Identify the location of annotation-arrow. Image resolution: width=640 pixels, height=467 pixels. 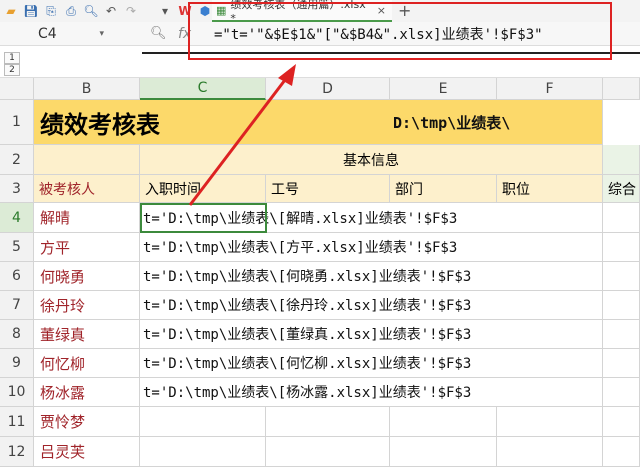
(242, 135).